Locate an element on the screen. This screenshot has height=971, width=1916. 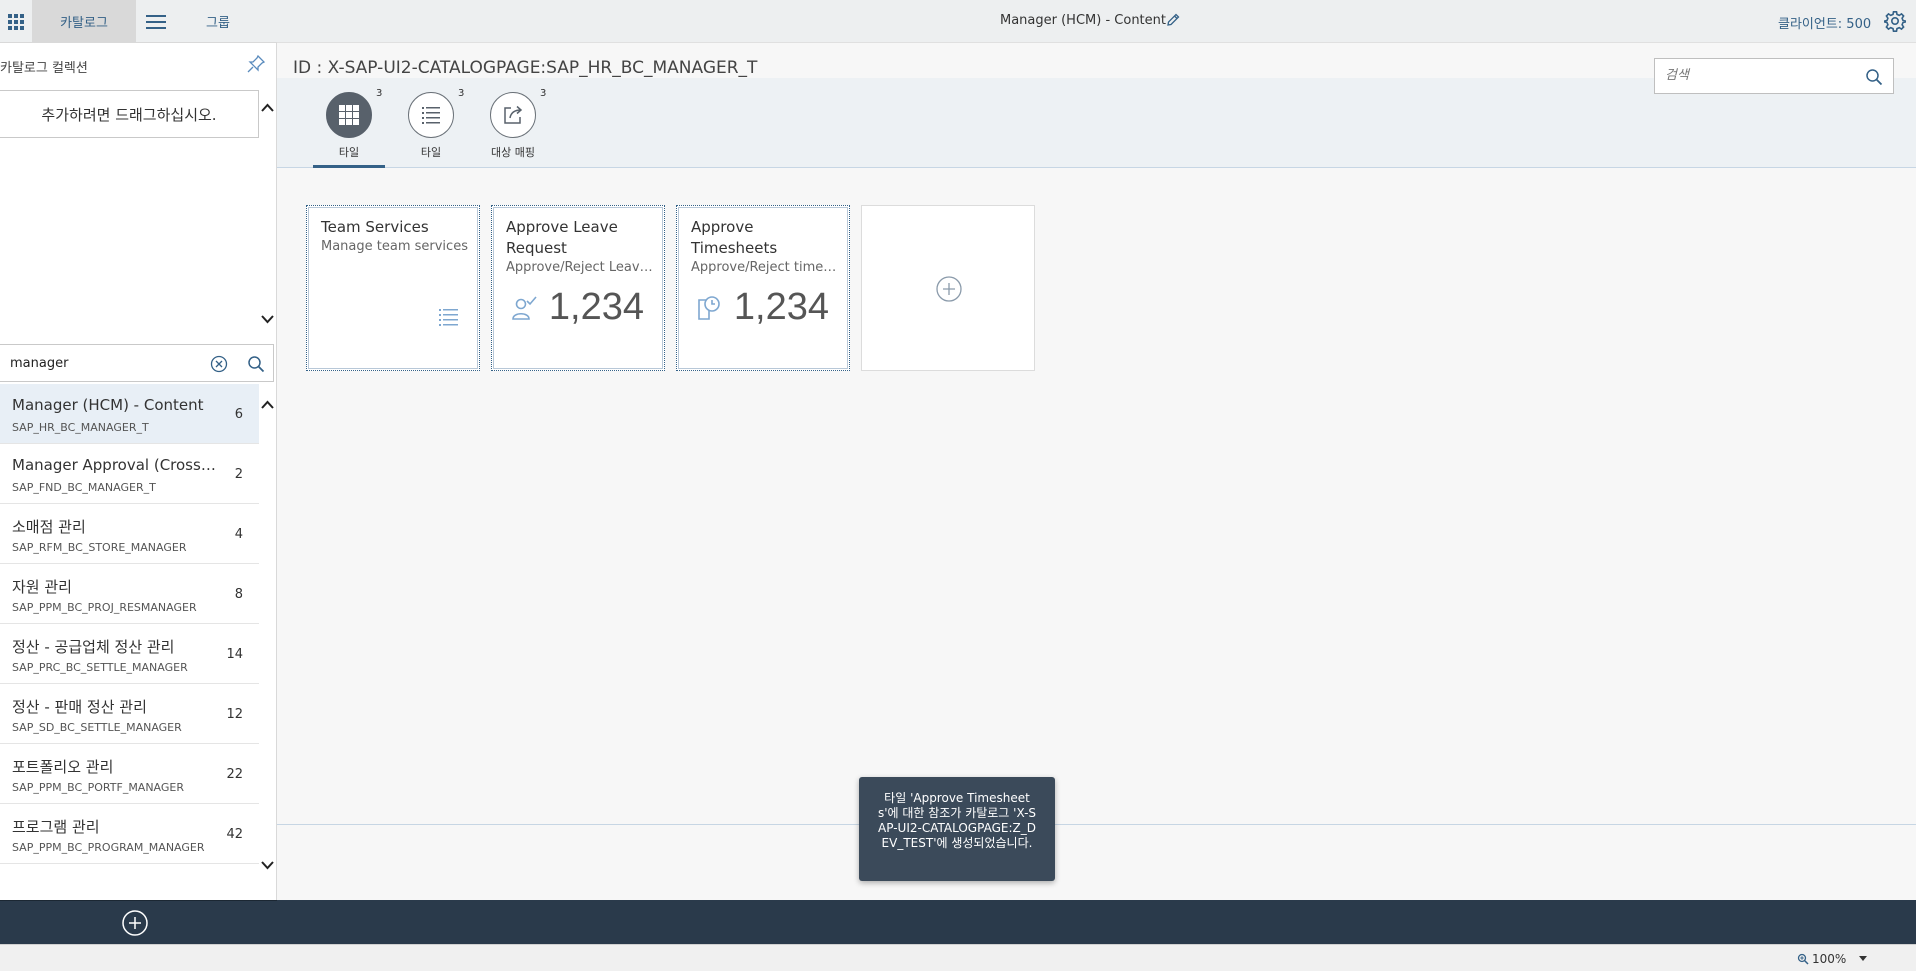
timesheet-icon is located at coordinates (709, 308).